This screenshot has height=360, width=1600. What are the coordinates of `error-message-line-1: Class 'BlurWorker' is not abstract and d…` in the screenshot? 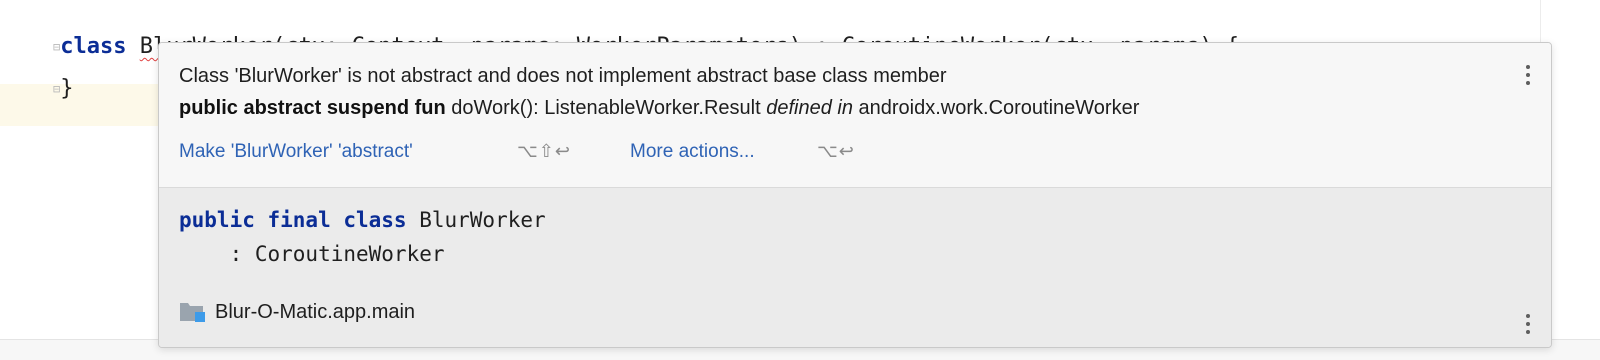 It's located at (563, 76).